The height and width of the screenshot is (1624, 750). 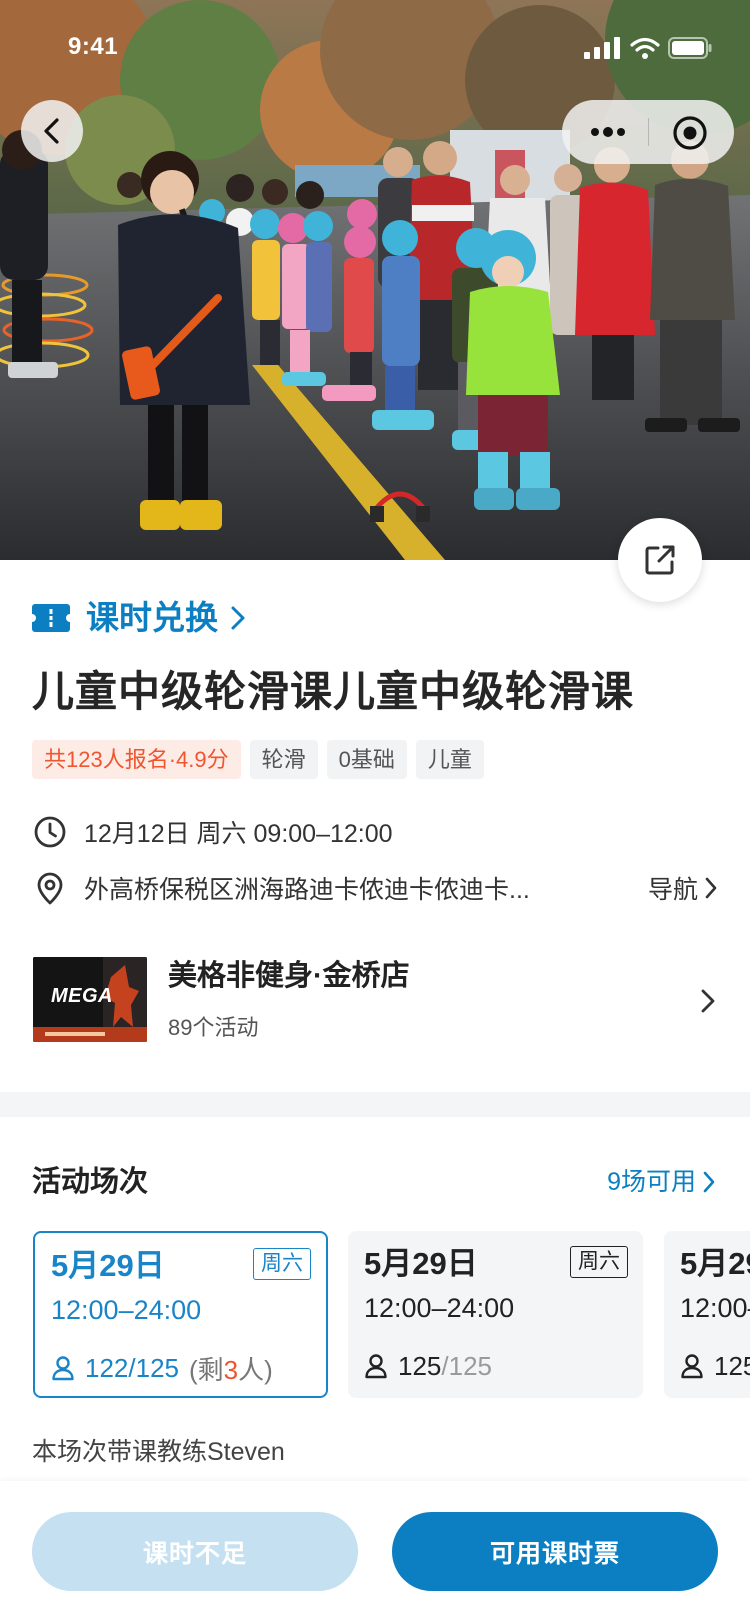 What do you see at coordinates (366, 759) in the screenshot?
I see `level-tag: 0基础` at bounding box center [366, 759].